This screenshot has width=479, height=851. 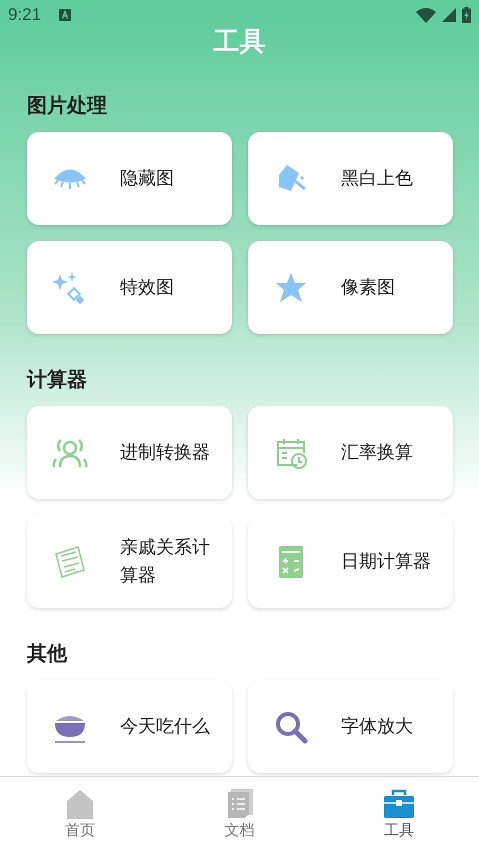 I want to click on nav-tab: 工具, so click(x=399, y=814).